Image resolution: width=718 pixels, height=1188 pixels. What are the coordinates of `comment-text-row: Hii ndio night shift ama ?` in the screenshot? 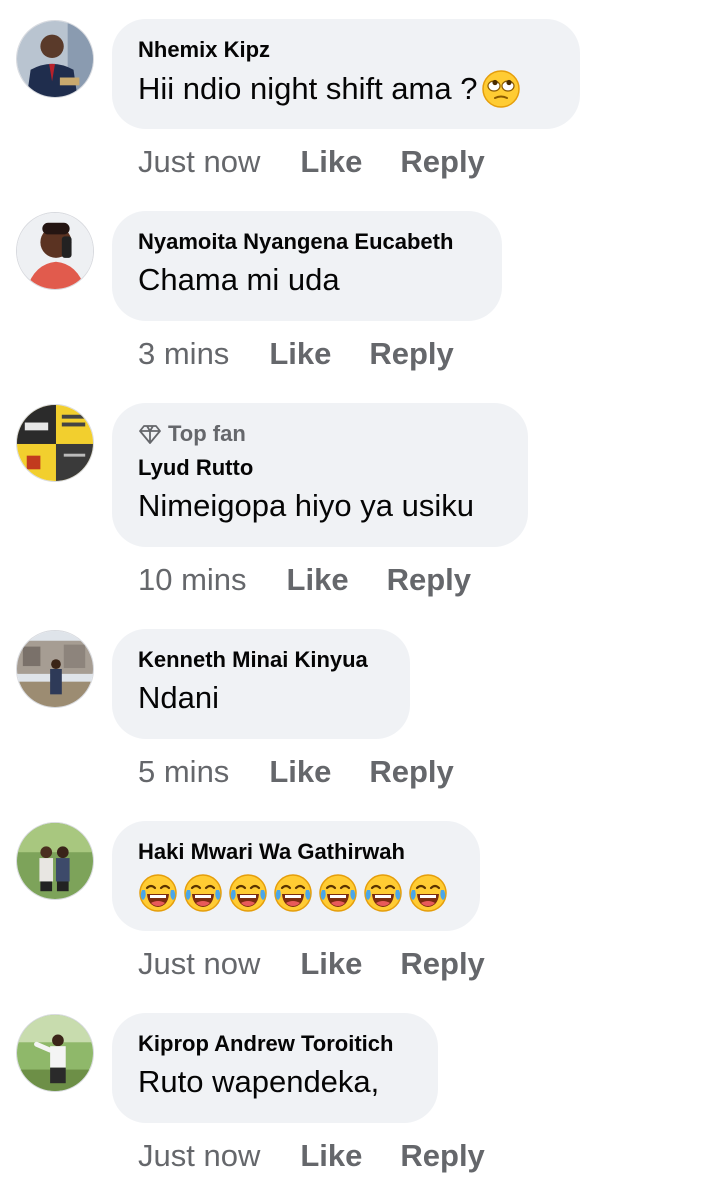 It's located at (346, 89).